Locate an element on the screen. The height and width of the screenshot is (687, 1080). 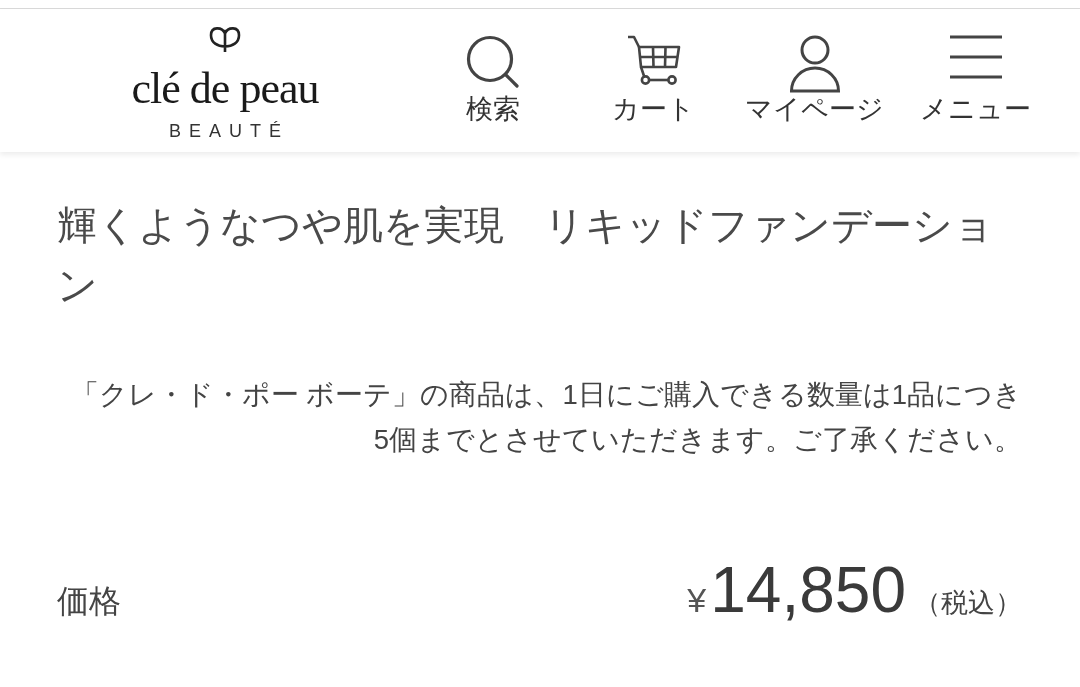
currency-symbol: ¥ is located at coordinates (697, 600).